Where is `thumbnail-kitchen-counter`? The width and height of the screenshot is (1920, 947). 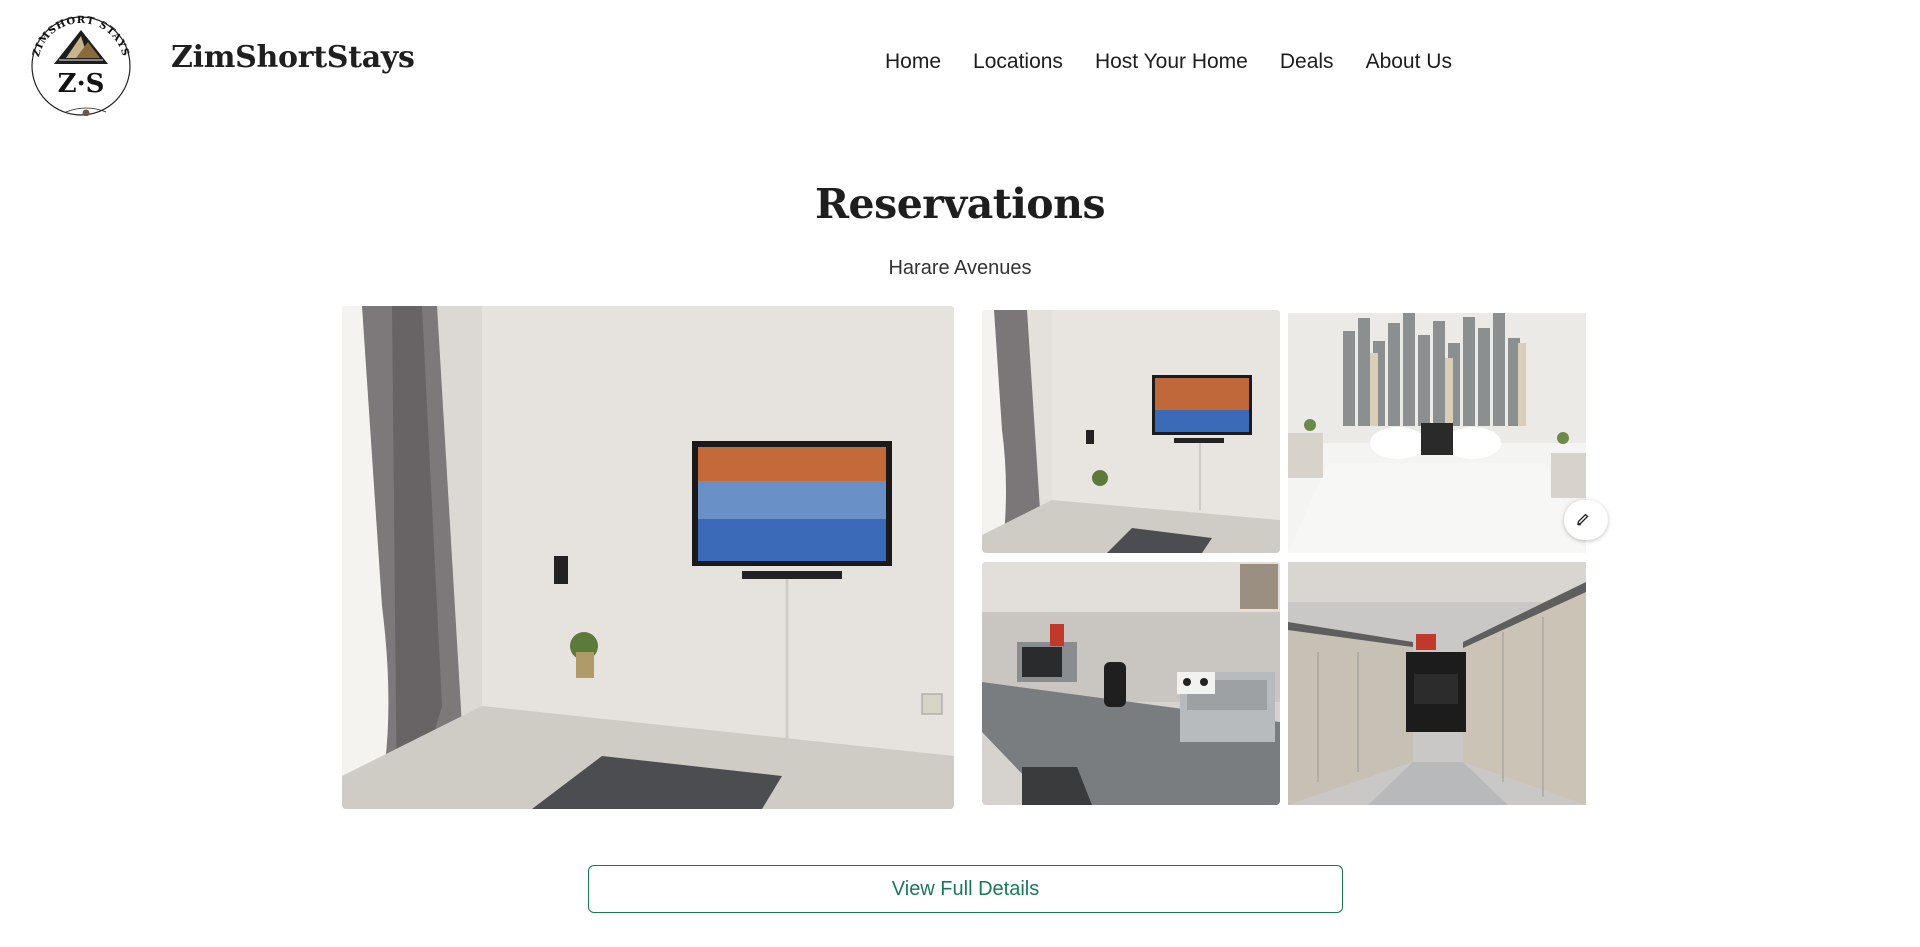
thumbnail-kitchen-counter is located at coordinates (1131, 683).